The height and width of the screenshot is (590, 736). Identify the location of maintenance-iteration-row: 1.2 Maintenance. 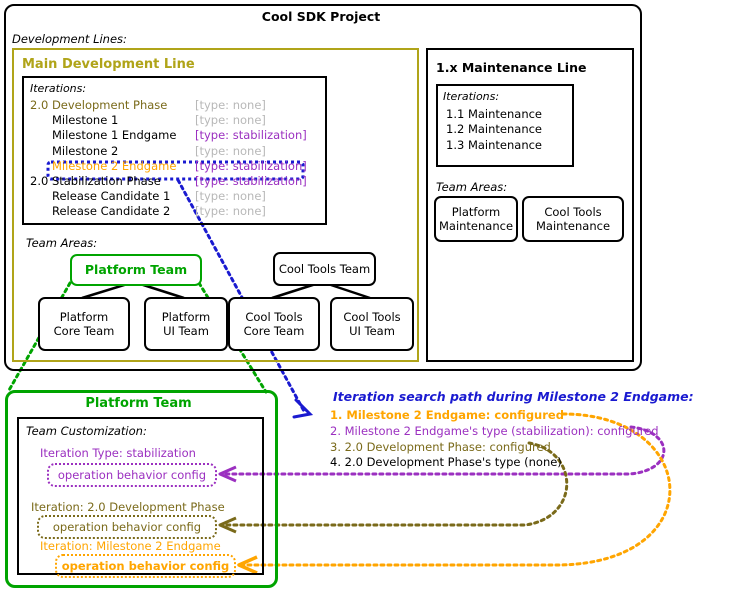
(494, 129).